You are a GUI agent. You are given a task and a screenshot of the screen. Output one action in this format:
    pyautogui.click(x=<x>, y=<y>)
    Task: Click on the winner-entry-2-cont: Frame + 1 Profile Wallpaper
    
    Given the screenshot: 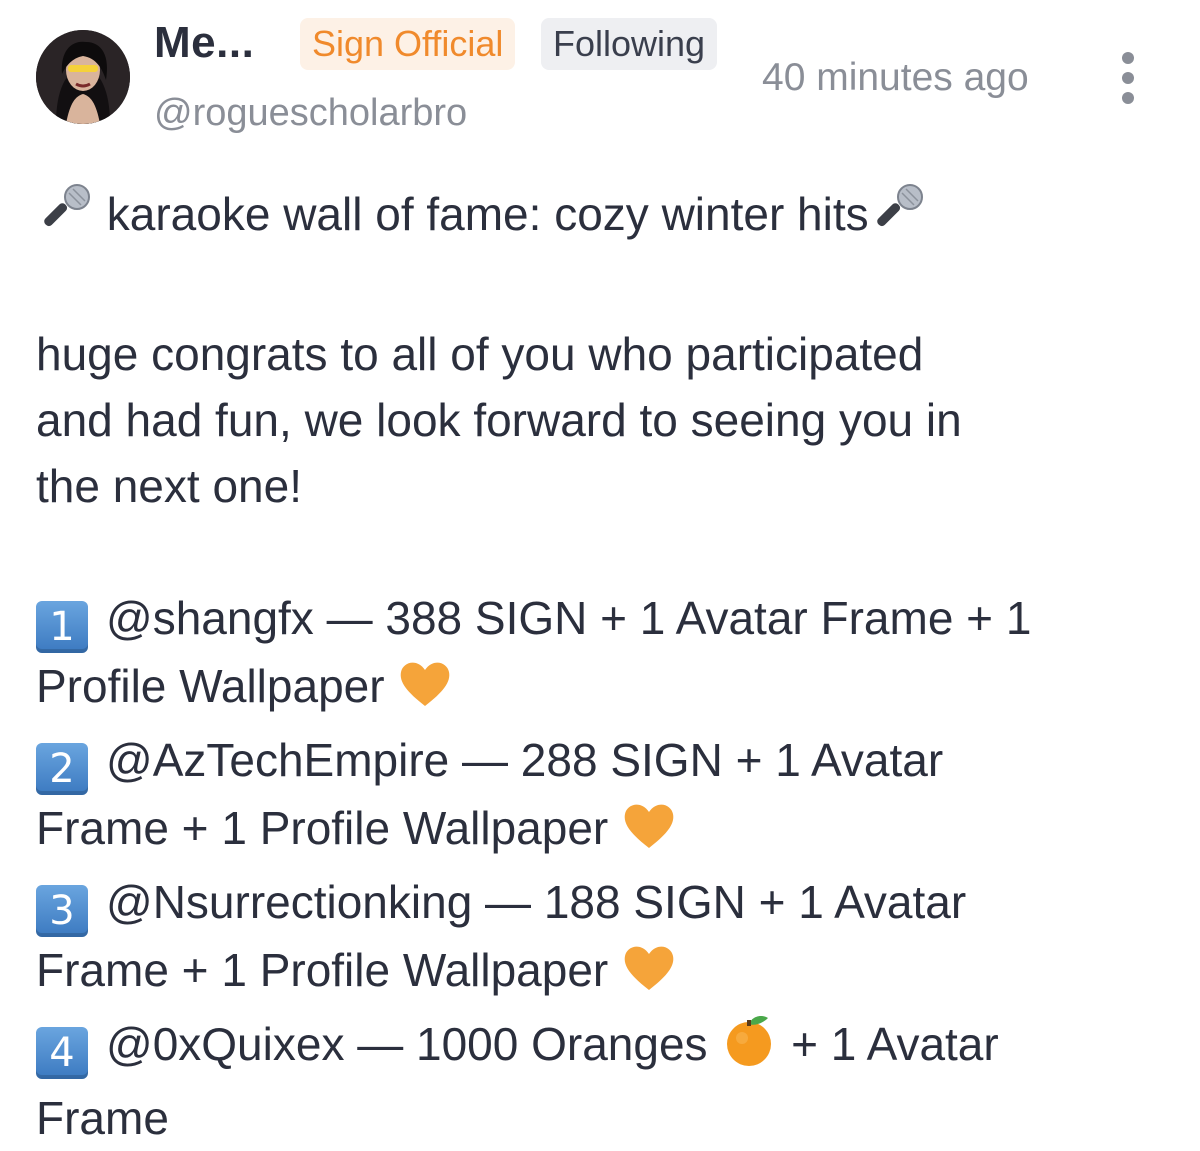 What is the action you would take?
    pyautogui.click(x=606, y=832)
    